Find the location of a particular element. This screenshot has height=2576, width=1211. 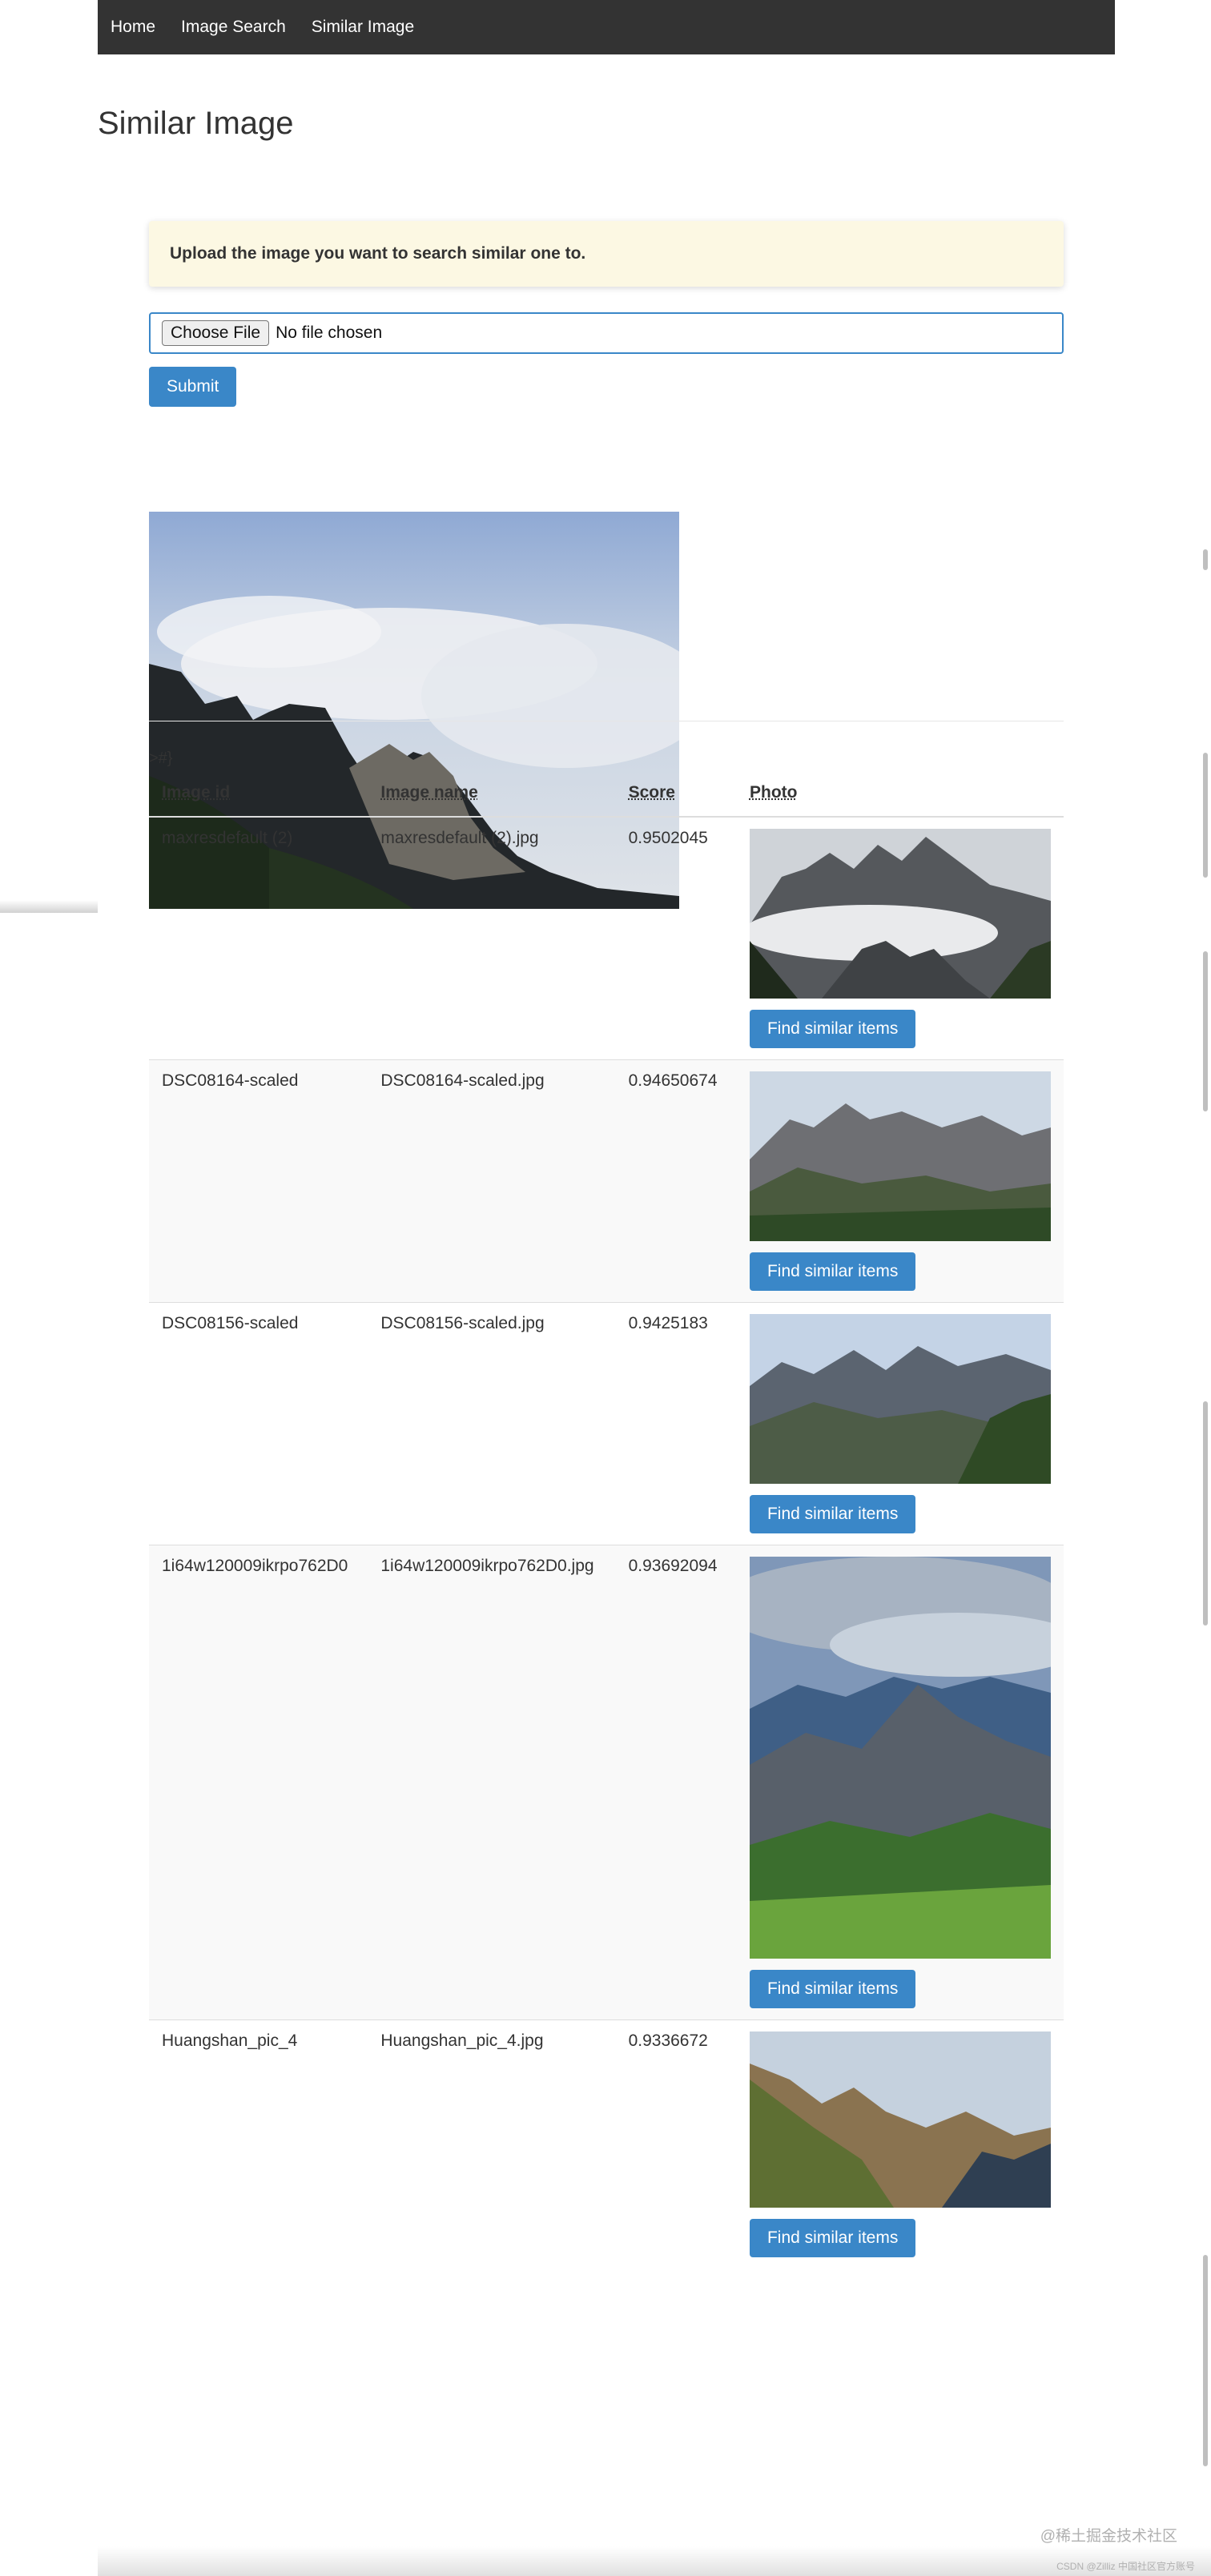

scrollbar is located at coordinates (1206, 1288).